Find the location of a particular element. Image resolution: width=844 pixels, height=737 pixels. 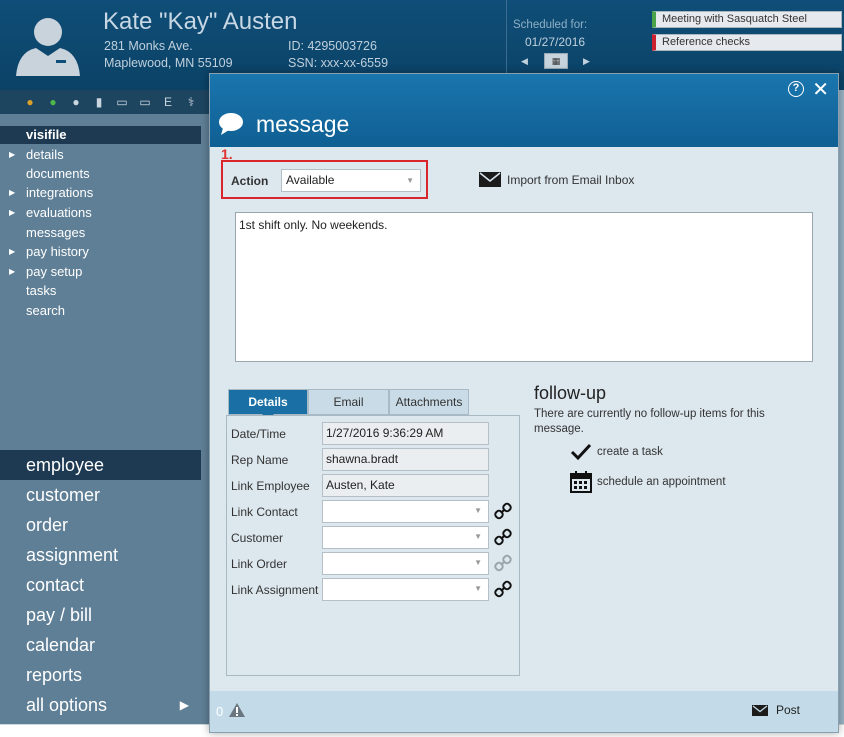

warning-icon is located at coordinates (237, 710).